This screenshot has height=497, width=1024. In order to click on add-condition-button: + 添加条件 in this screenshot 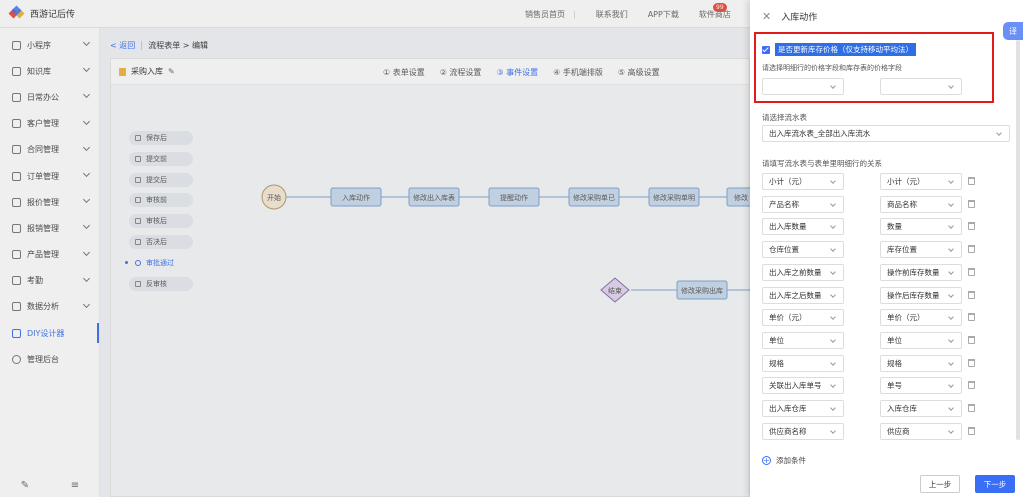, I will do `click(784, 460)`.